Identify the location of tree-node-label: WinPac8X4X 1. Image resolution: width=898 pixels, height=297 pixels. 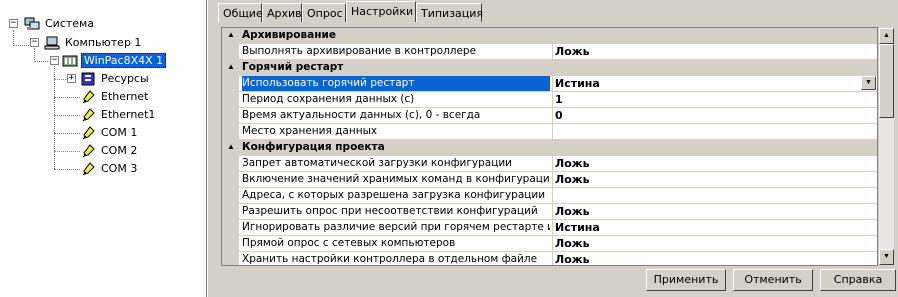
(124, 60).